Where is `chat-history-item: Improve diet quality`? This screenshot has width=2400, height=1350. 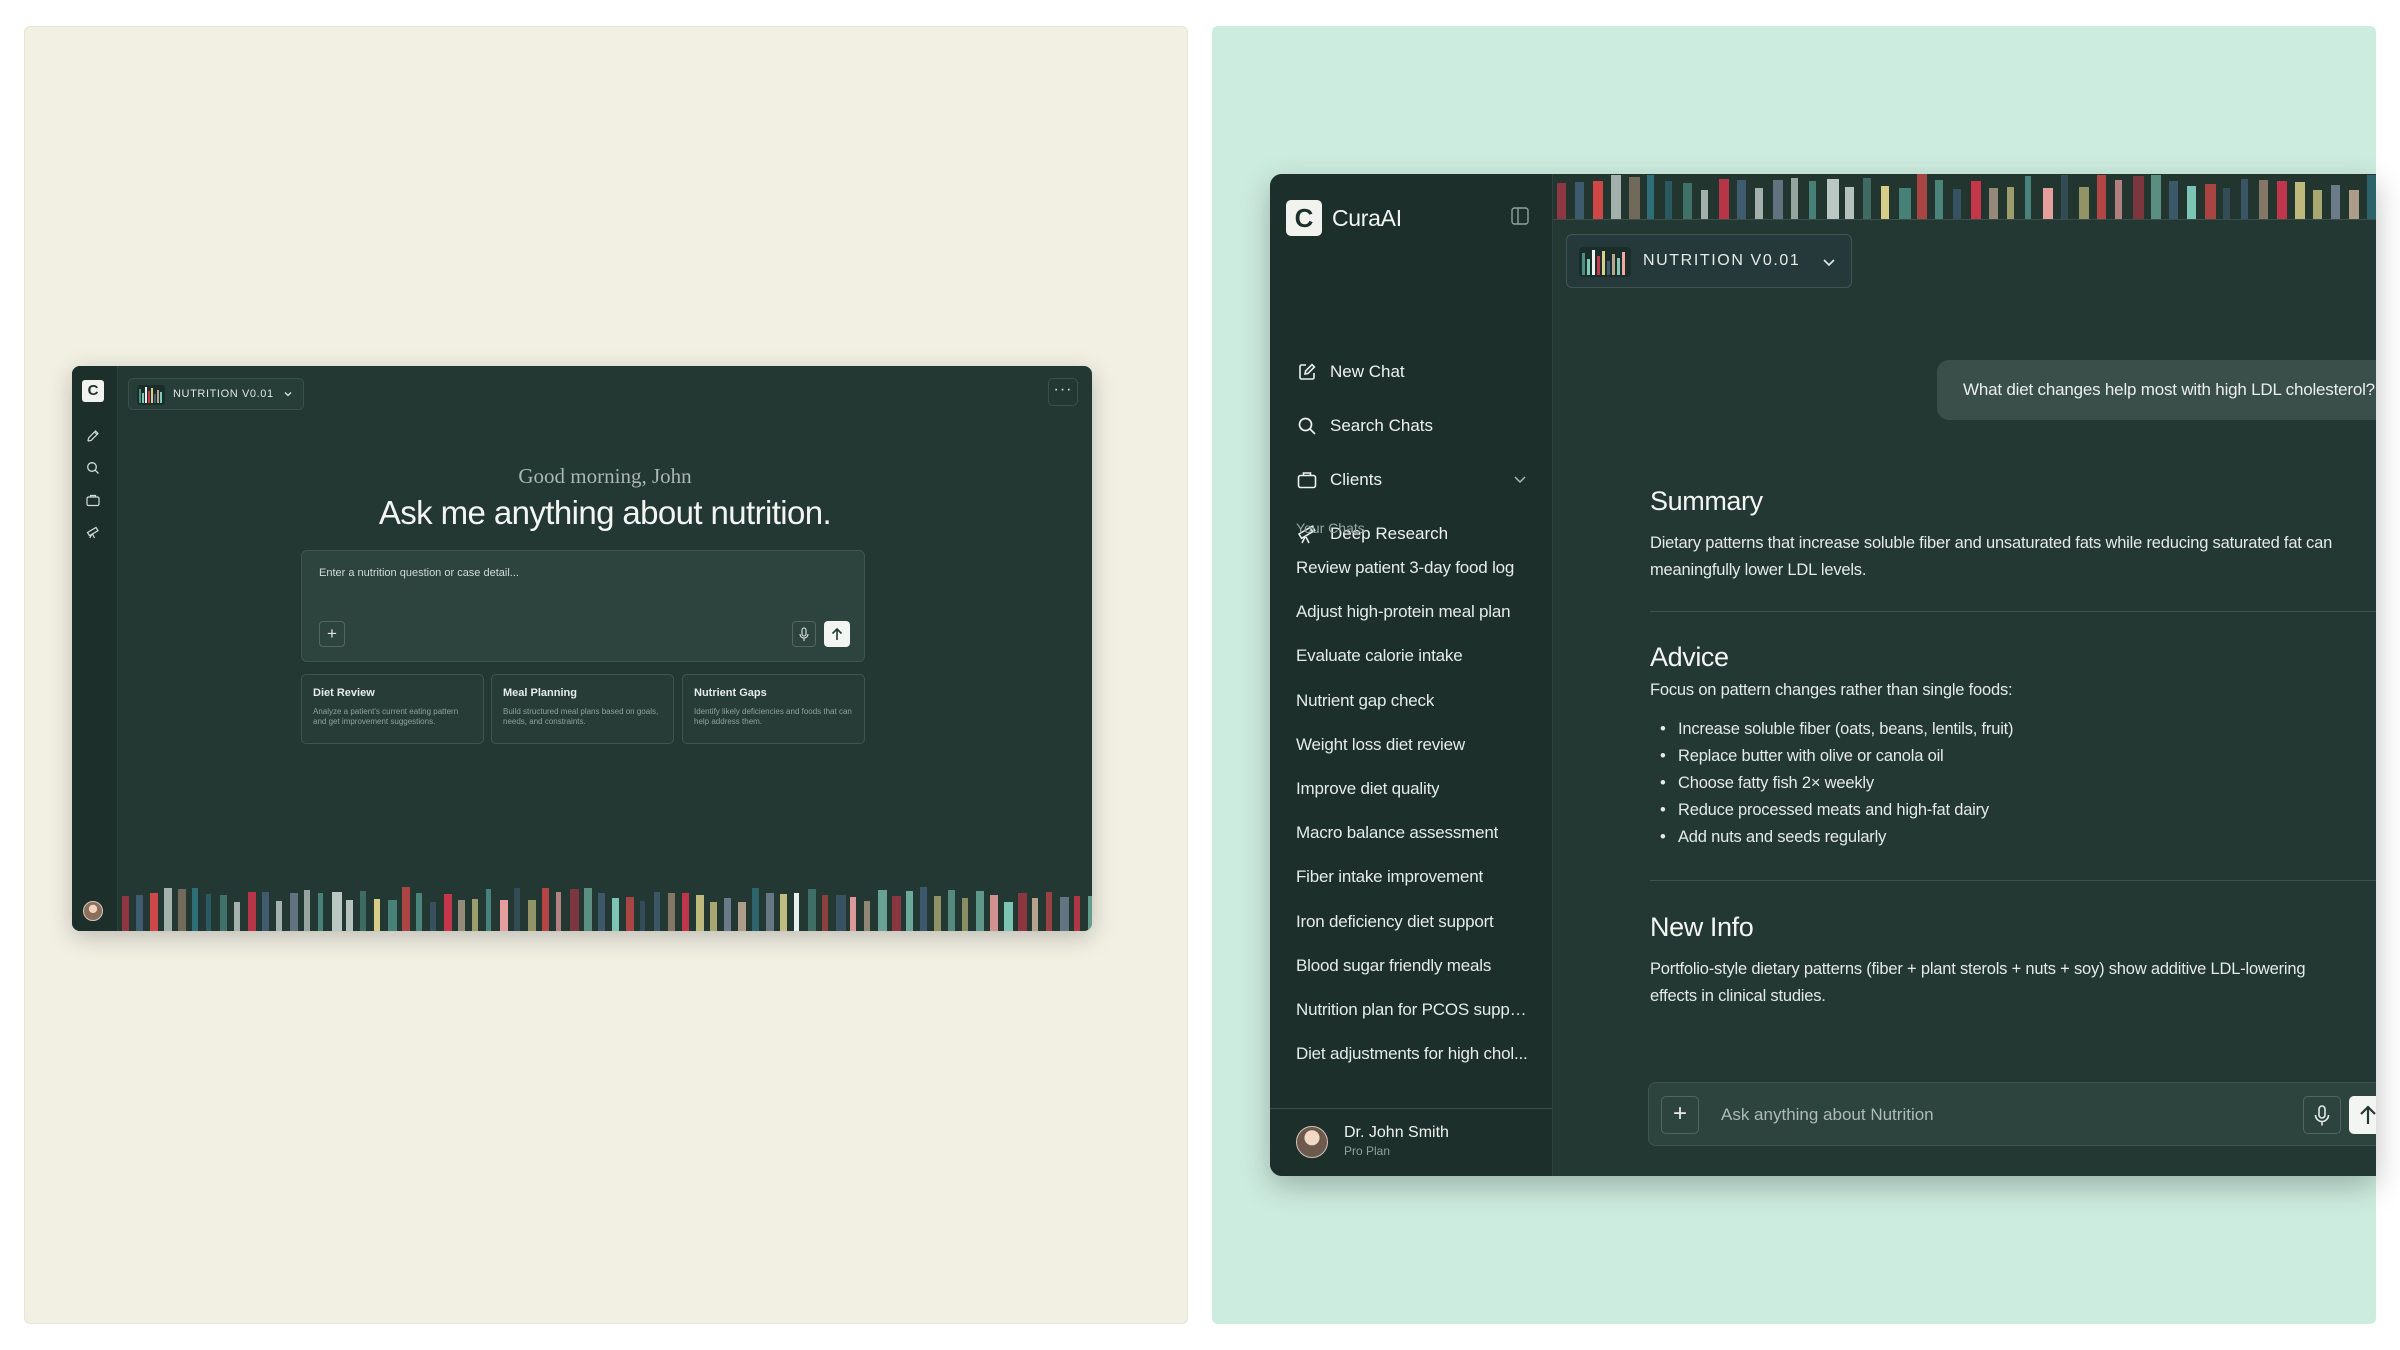 chat-history-item: Improve diet quality is located at coordinates (1412, 789).